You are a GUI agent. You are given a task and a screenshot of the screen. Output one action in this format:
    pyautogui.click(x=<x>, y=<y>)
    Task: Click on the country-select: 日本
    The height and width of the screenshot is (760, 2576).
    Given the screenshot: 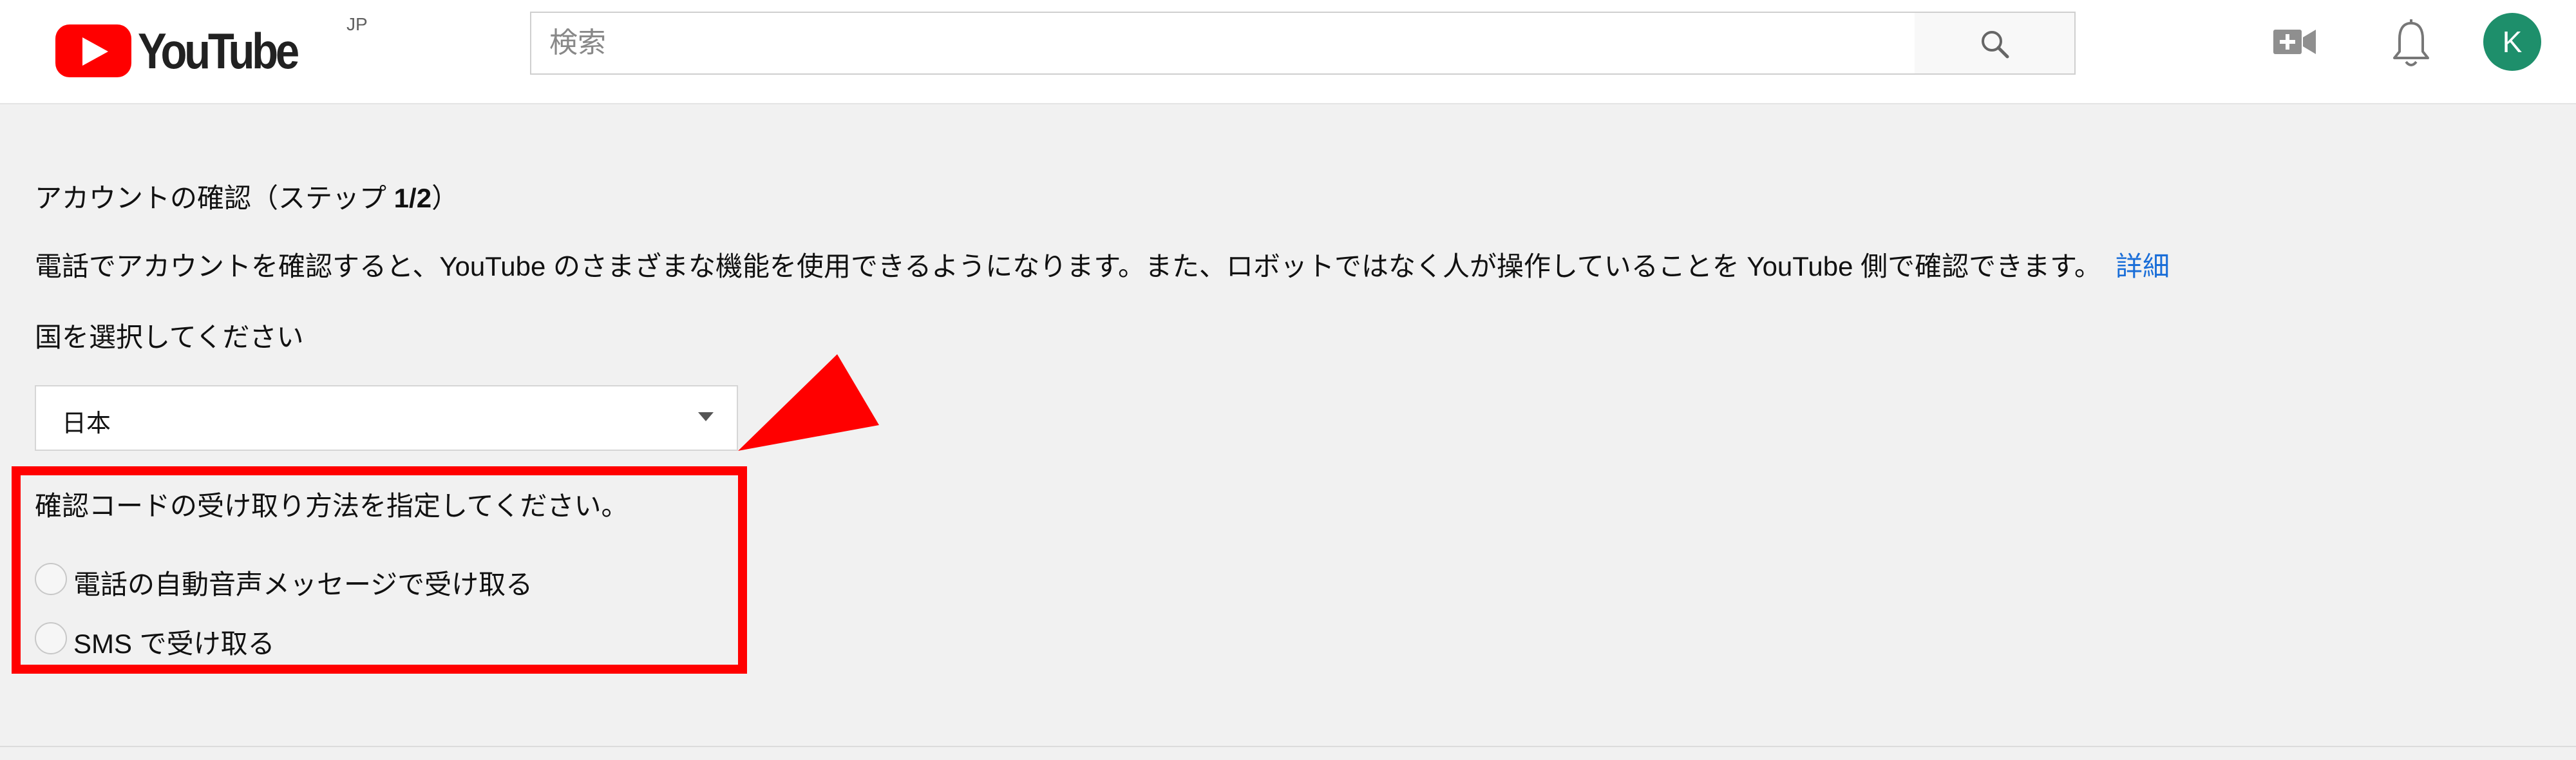 What is the action you would take?
    pyautogui.click(x=386, y=418)
    